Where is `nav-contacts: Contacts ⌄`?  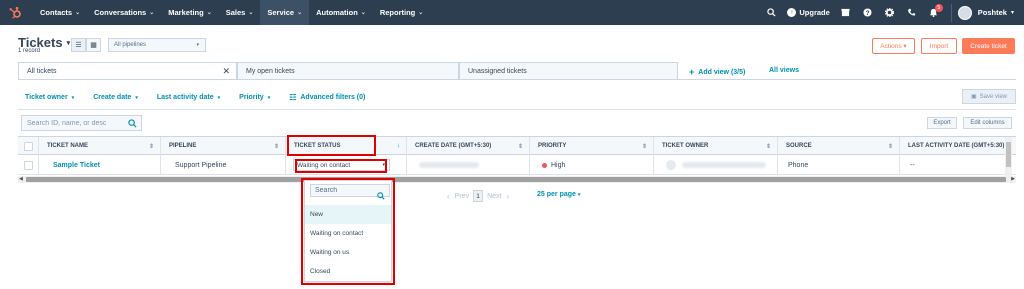 nav-contacts: Contacts ⌄ is located at coordinates (60, 12).